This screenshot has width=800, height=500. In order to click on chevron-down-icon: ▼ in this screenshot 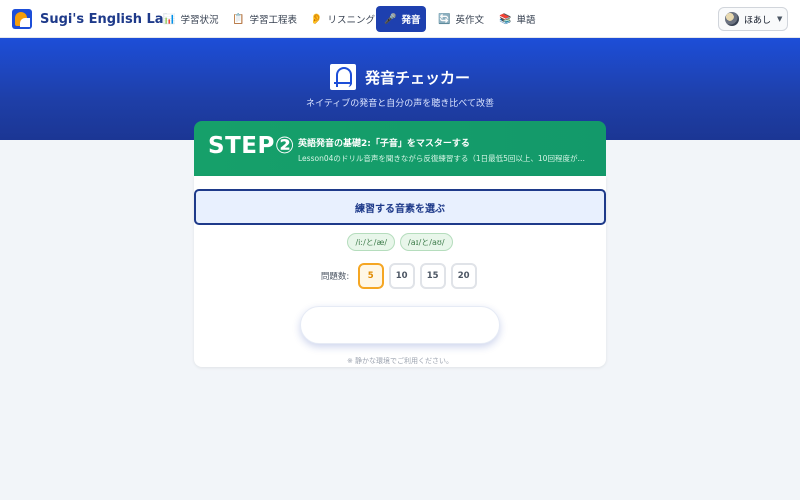, I will do `click(780, 19)`.